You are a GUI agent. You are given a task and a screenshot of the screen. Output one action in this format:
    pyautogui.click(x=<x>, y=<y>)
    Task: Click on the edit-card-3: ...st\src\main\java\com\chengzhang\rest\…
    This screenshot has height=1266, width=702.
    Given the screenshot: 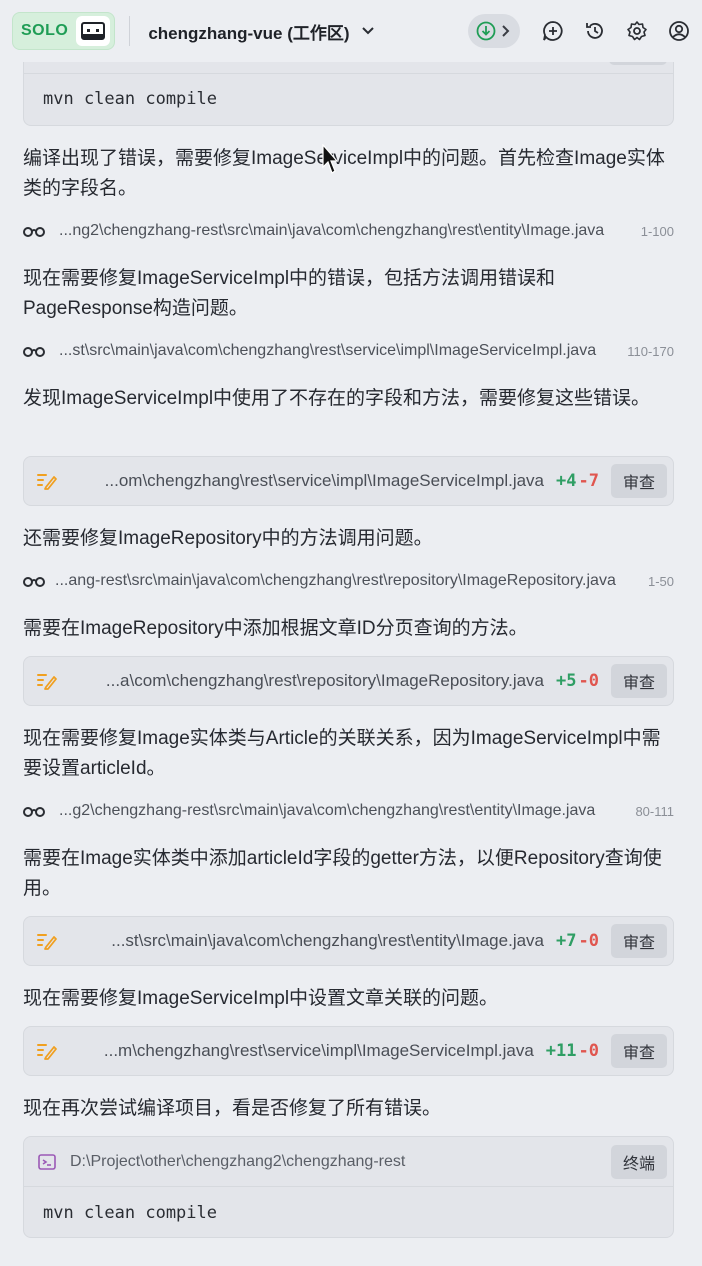 What is the action you would take?
    pyautogui.click(x=348, y=941)
    